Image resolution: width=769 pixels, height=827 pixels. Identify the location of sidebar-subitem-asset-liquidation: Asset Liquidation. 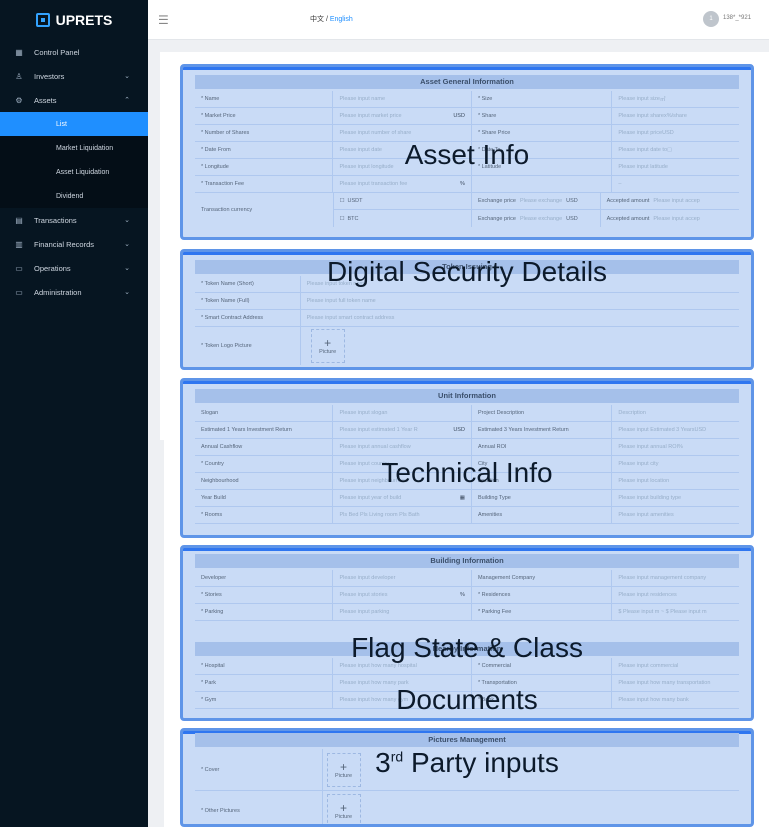
(74, 172).